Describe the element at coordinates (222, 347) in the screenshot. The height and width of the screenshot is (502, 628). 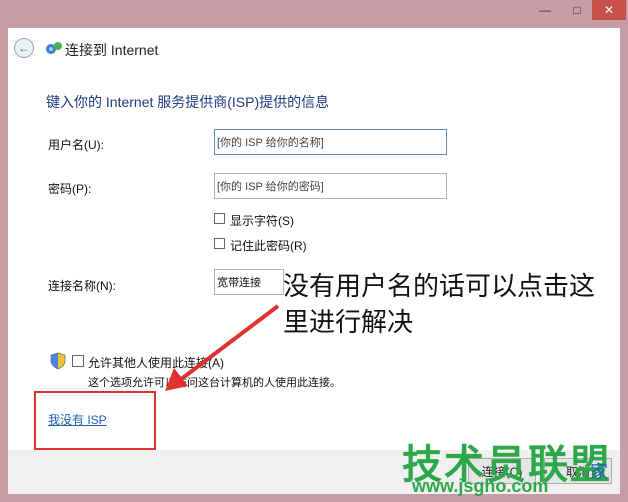
I see `annotation-arrow` at that location.